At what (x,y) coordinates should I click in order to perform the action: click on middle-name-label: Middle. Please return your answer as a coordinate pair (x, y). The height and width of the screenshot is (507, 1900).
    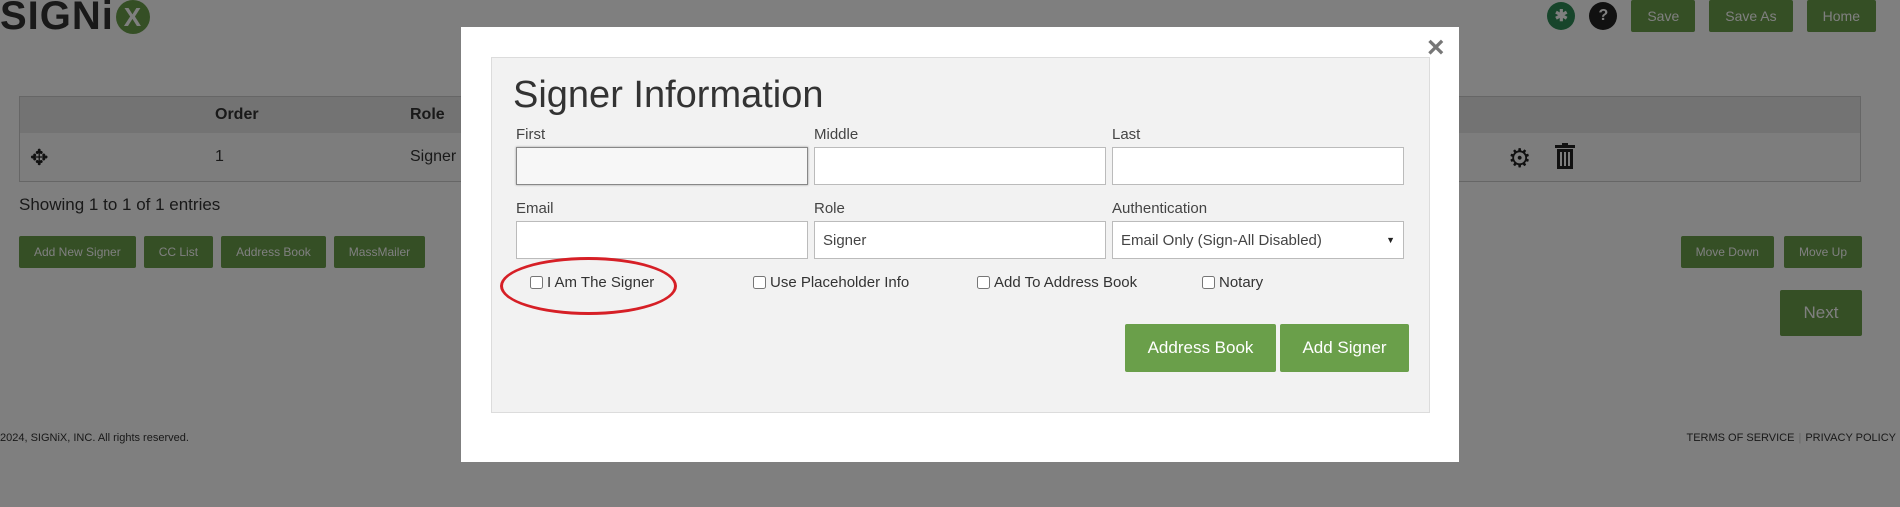
    Looking at the image, I should click on (836, 134).